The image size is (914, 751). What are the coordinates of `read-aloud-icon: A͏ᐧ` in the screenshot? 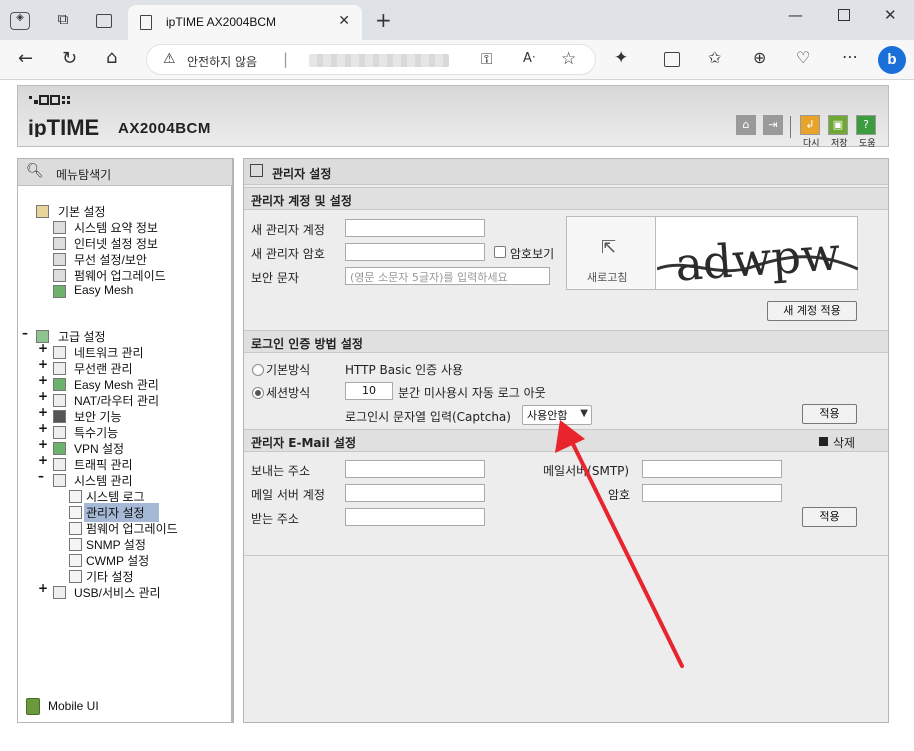 It's located at (529, 58).